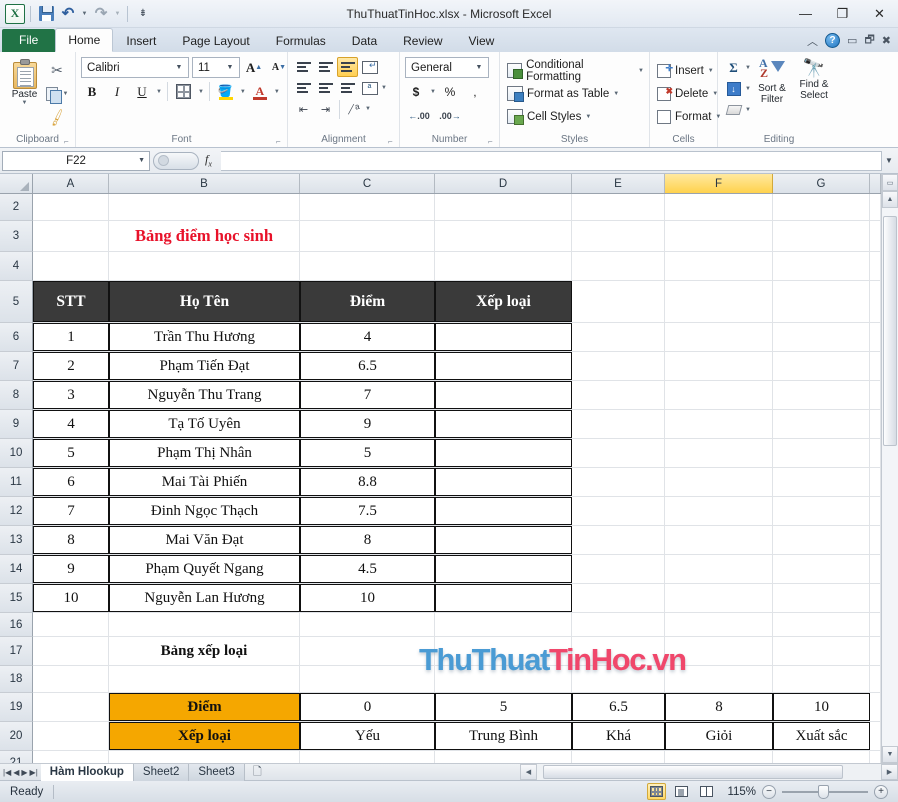 The height and width of the screenshot is (802, 898). What do you see at coordinates (719, 757) in the screenshot?
I see `cell-F21` at bounding box center [719, 757].